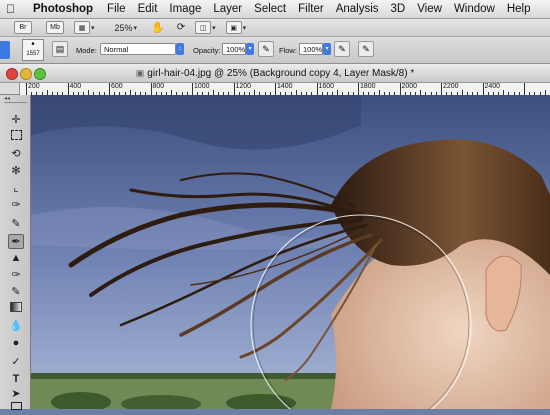  I want to click on spot-healing-icon: ✎, so click(16, 224).